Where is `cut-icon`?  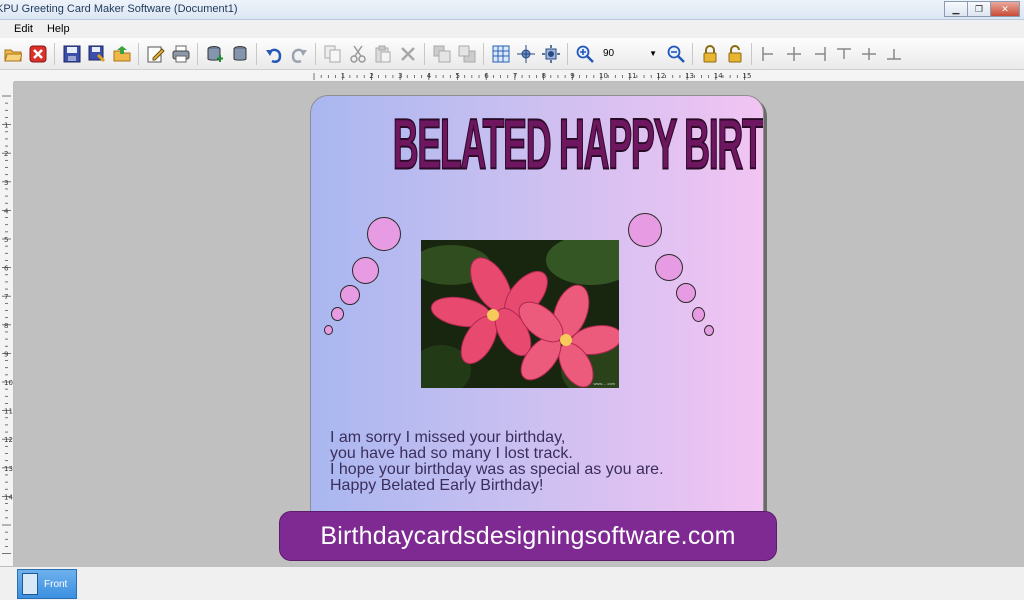 cut-icon is located at coordinates (357, 54).